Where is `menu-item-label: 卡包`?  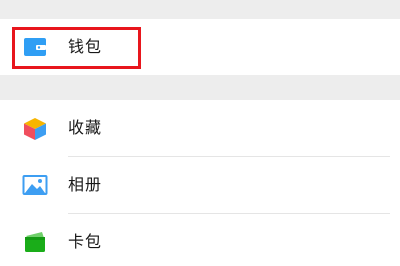
menu-item-label: 卡包 is located at coordinates (85, 241).